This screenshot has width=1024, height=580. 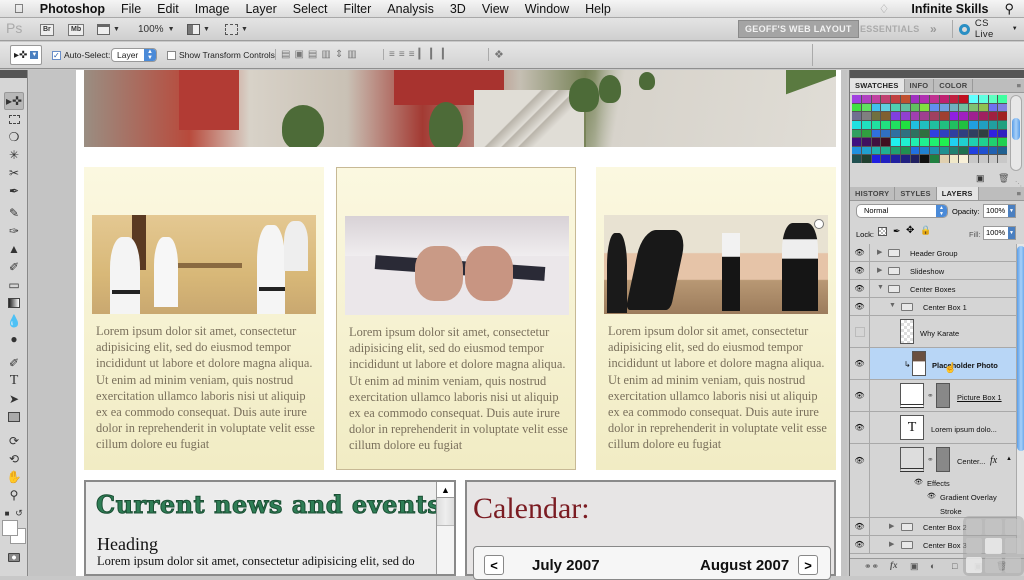 What do you see at coordinates (902, 211) in the screenshot?
I see `blend-mode-dropdown: Normal ▲ ▼` at bounding box center [902, 211].